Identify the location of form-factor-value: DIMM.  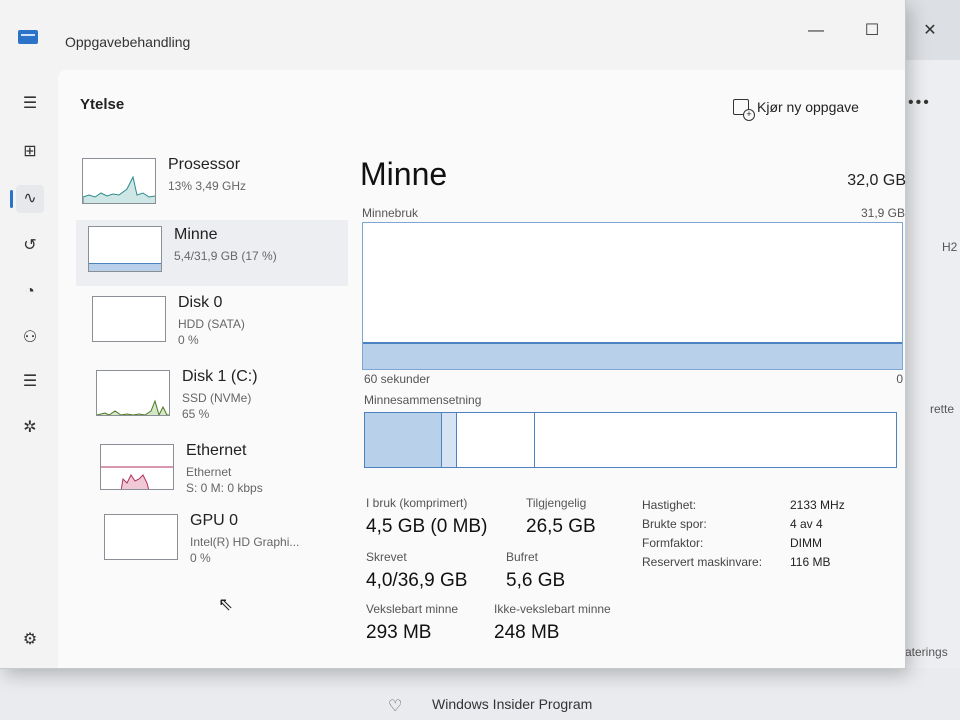
(806, 543).